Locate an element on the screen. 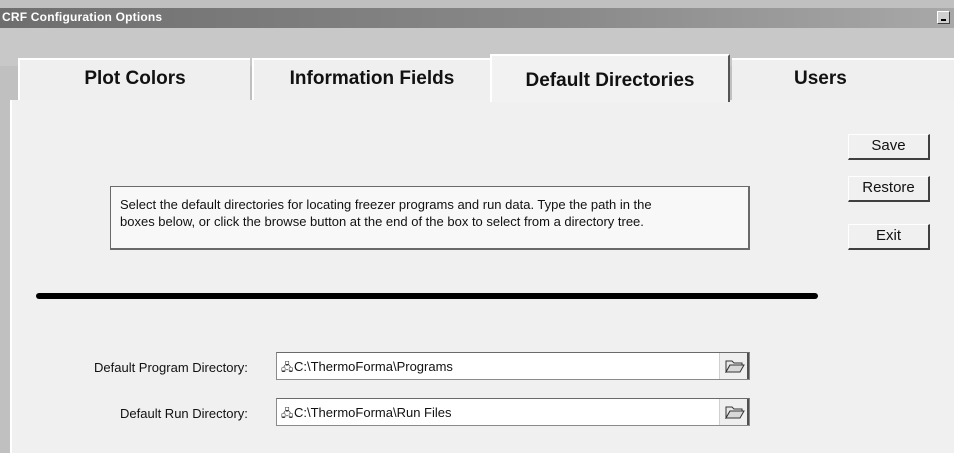  browse-run-button is located at coordinates (734, 412).